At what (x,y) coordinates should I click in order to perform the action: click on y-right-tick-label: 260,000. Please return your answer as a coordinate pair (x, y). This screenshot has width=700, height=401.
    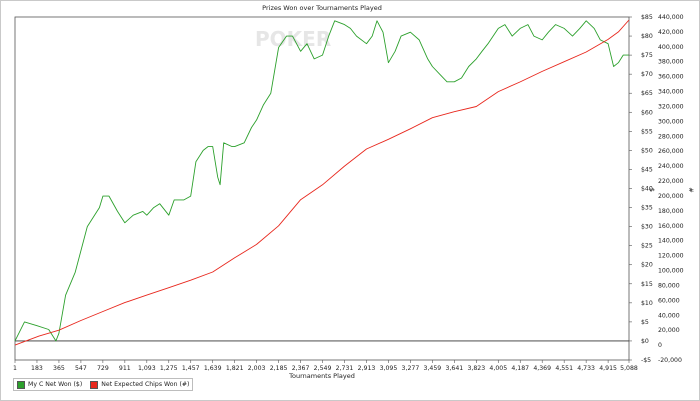
    Looking at the image, I should click on (671, 151).